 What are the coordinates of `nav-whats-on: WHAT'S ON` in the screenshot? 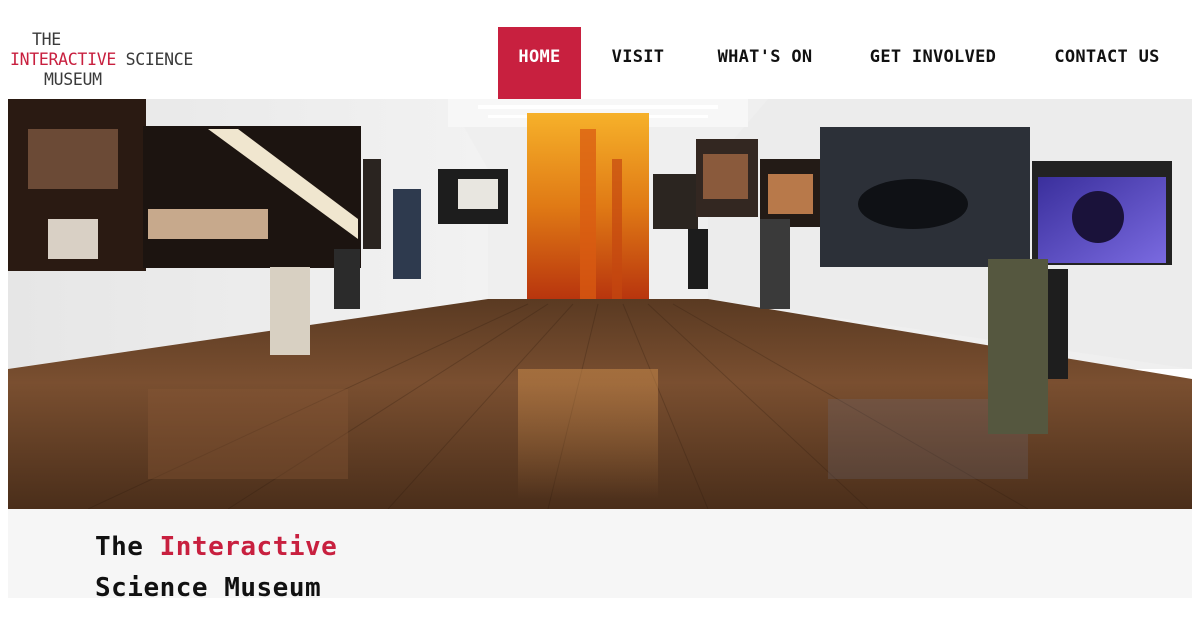 It's located at (765, 63).